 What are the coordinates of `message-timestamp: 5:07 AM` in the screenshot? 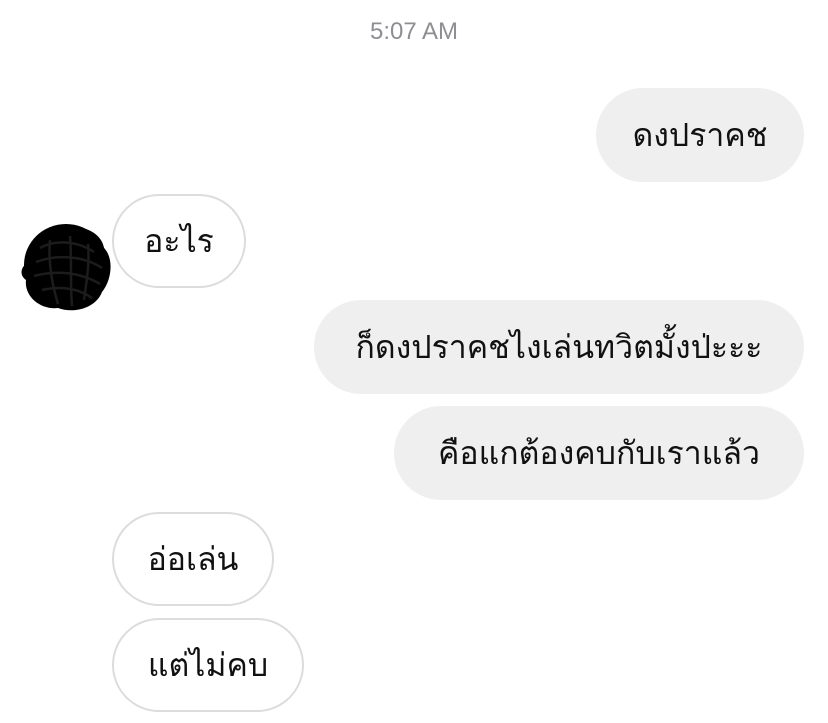 It's located at (414, 31).